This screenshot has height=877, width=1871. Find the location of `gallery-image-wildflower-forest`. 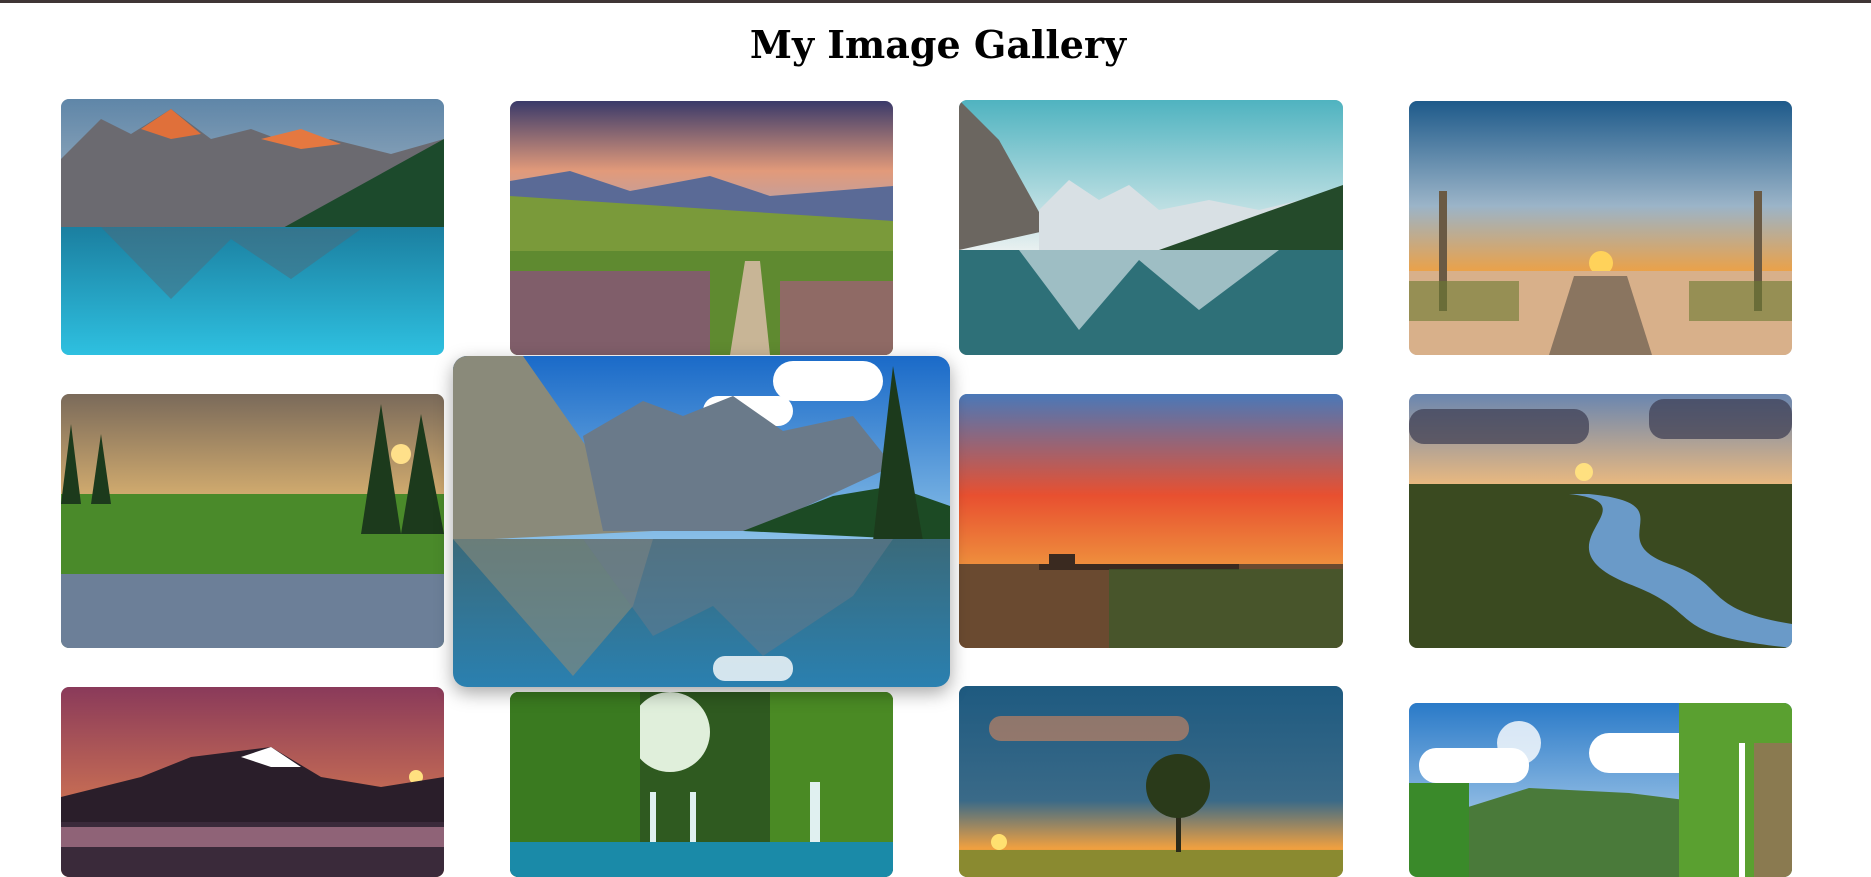

gallery-image-wildflower-forest is located at coordinates (252, 521).